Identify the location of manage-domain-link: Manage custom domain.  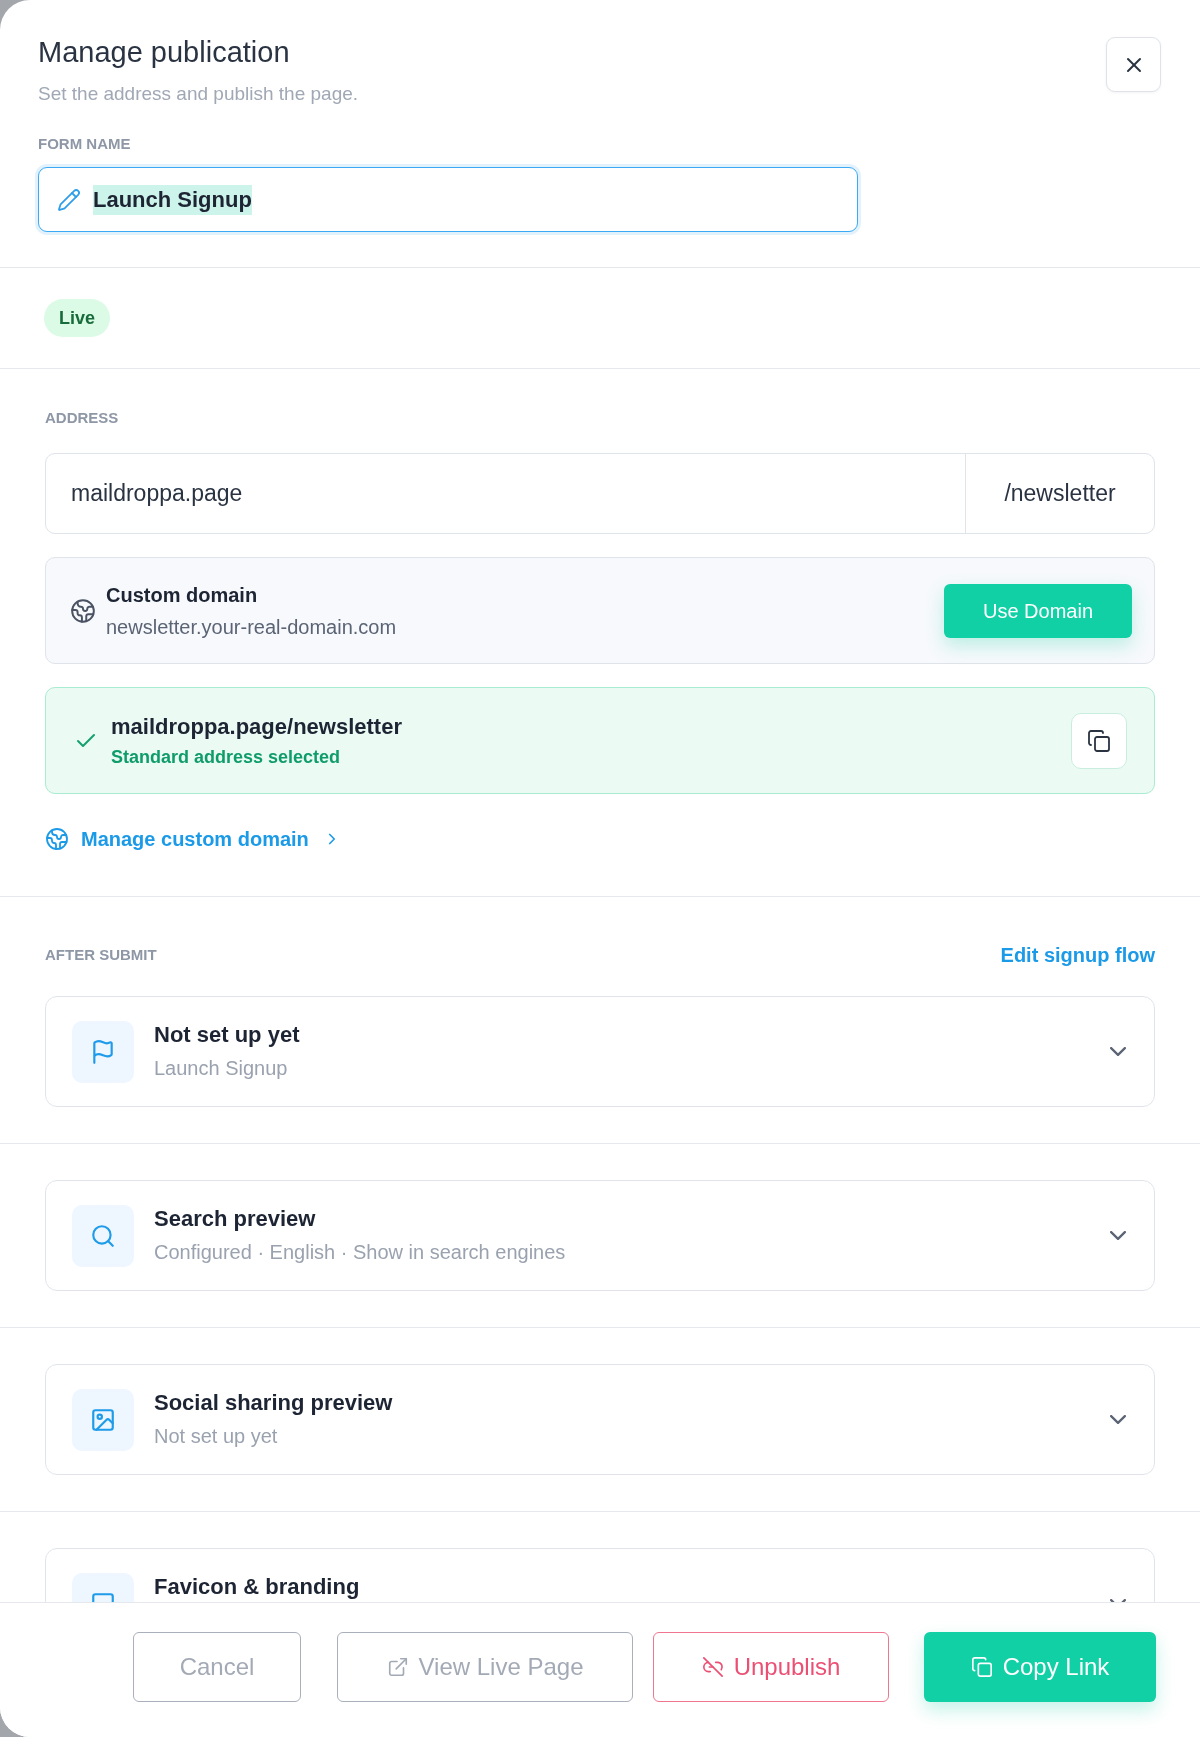
(193, 839).